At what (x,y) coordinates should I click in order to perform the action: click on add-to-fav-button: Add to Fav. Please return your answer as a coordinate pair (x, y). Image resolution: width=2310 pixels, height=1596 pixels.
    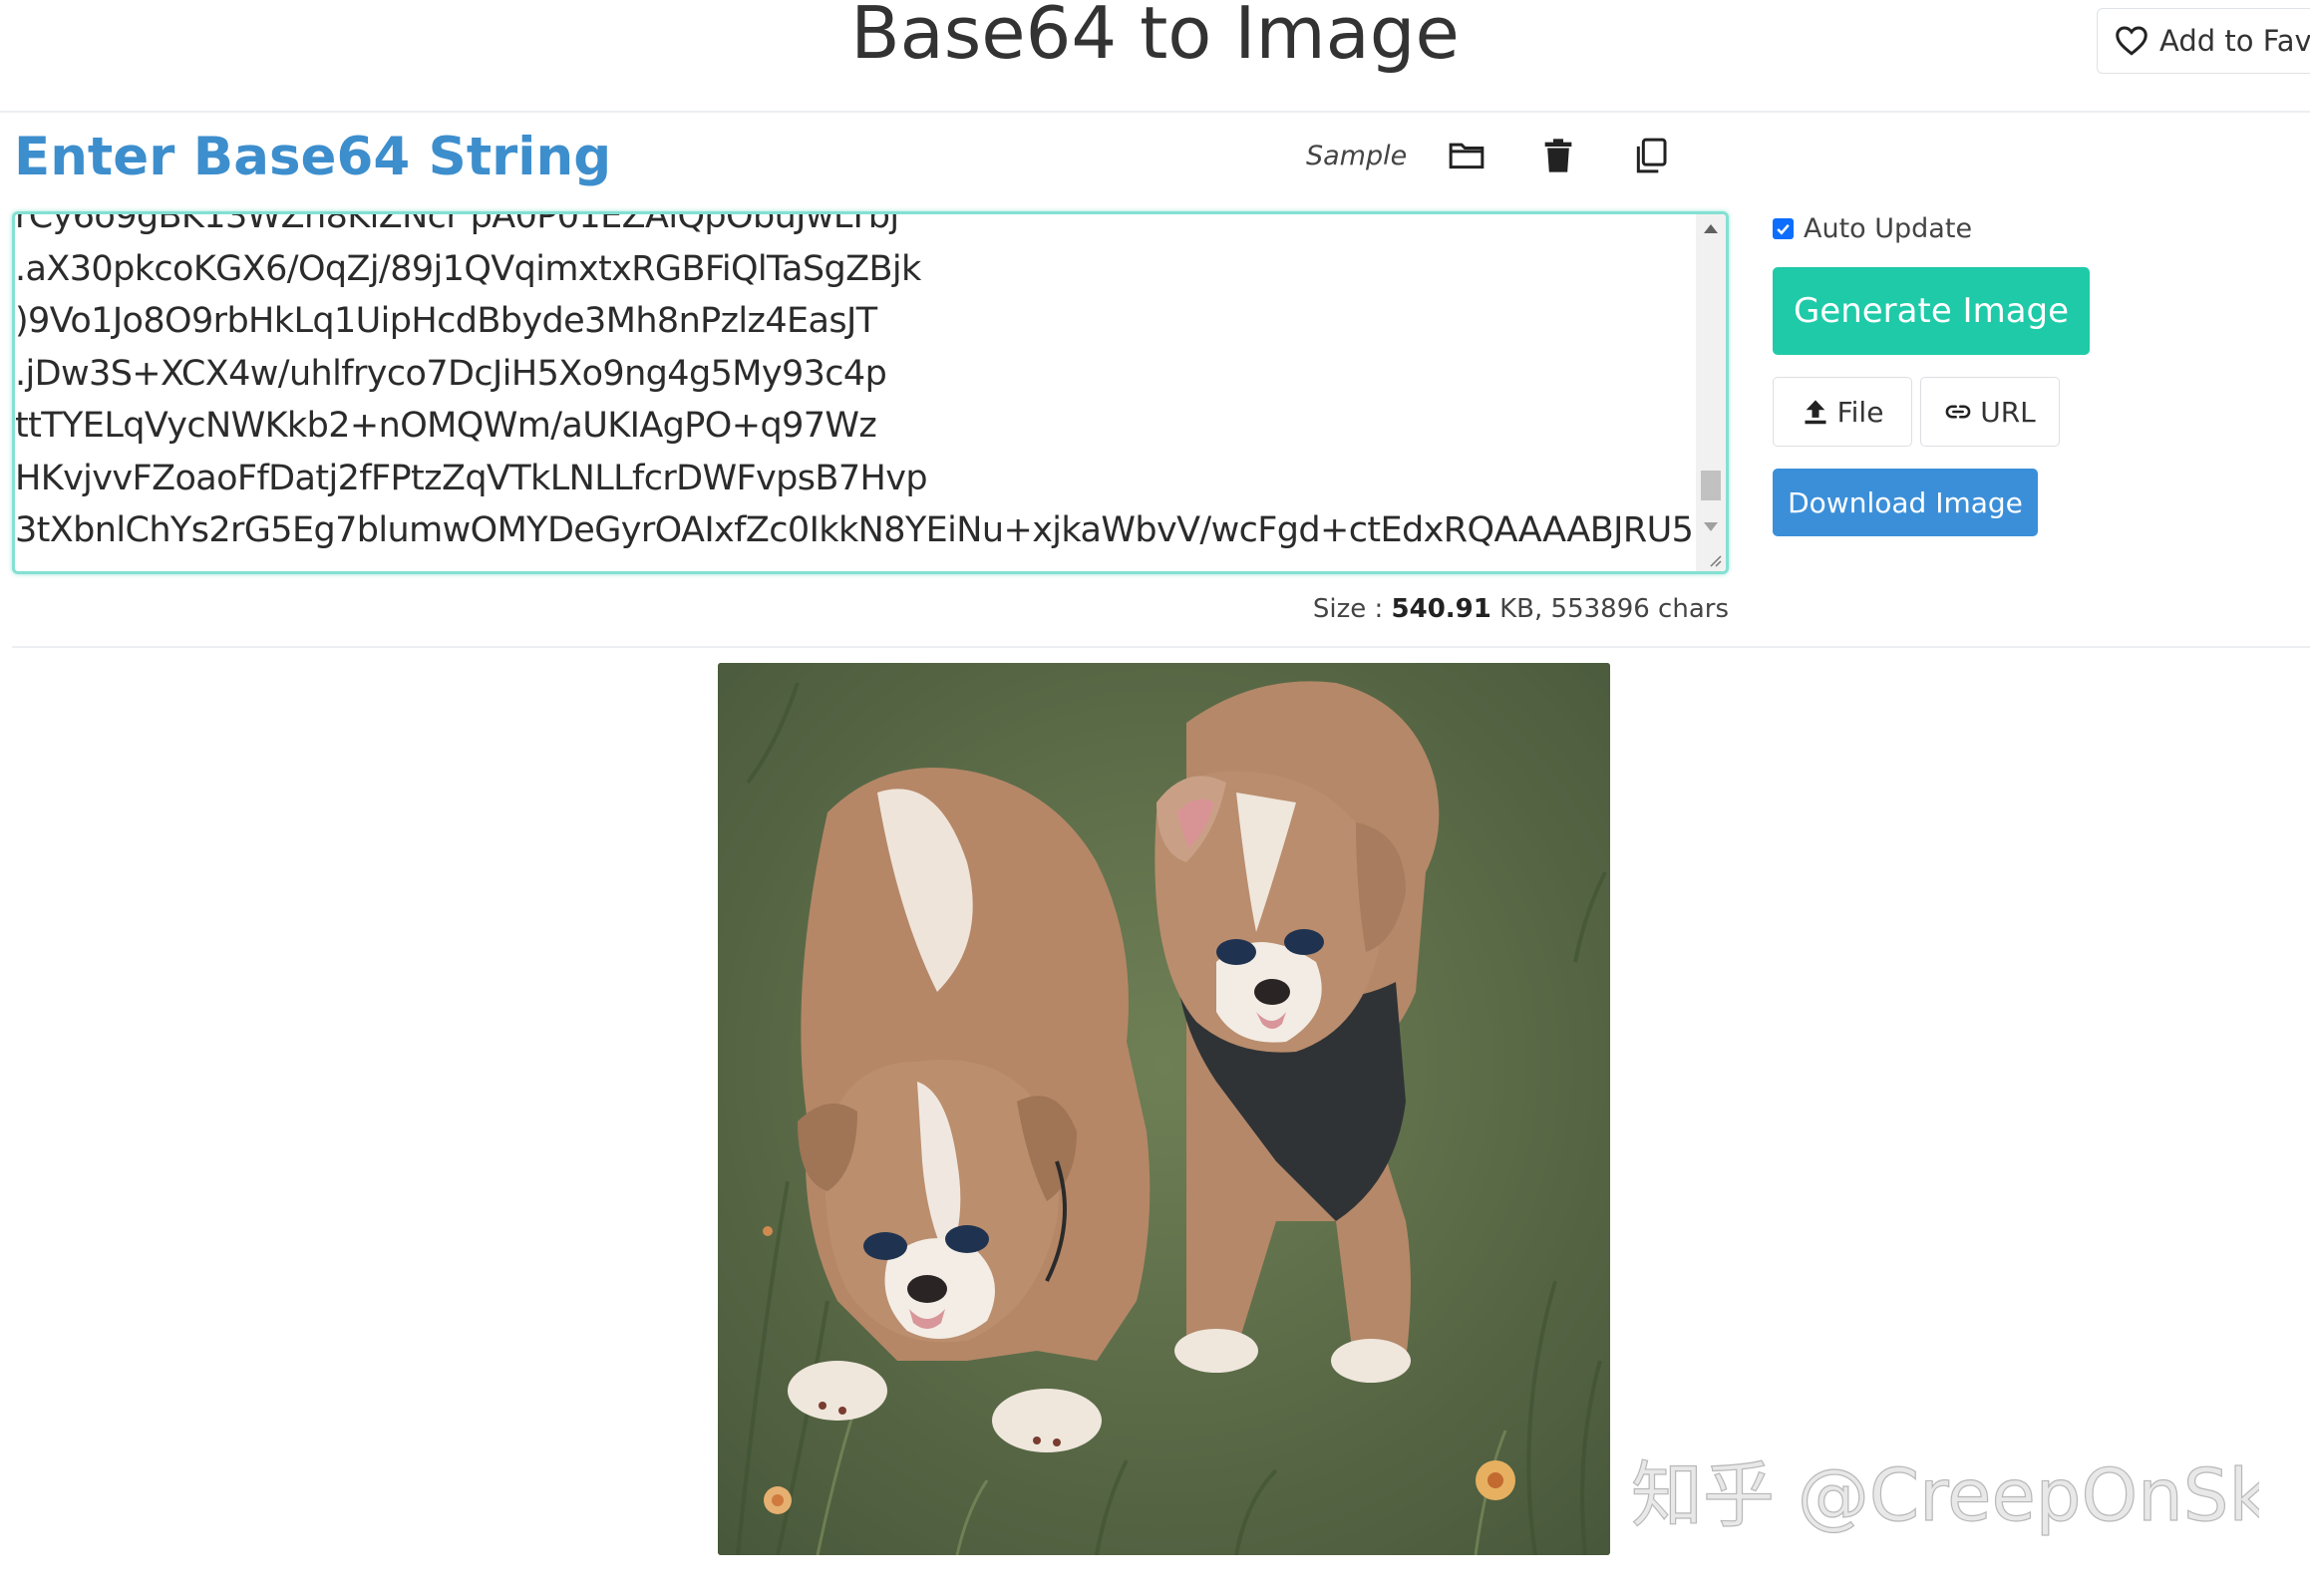
    Looking at the image, I should click on (2203, 41).